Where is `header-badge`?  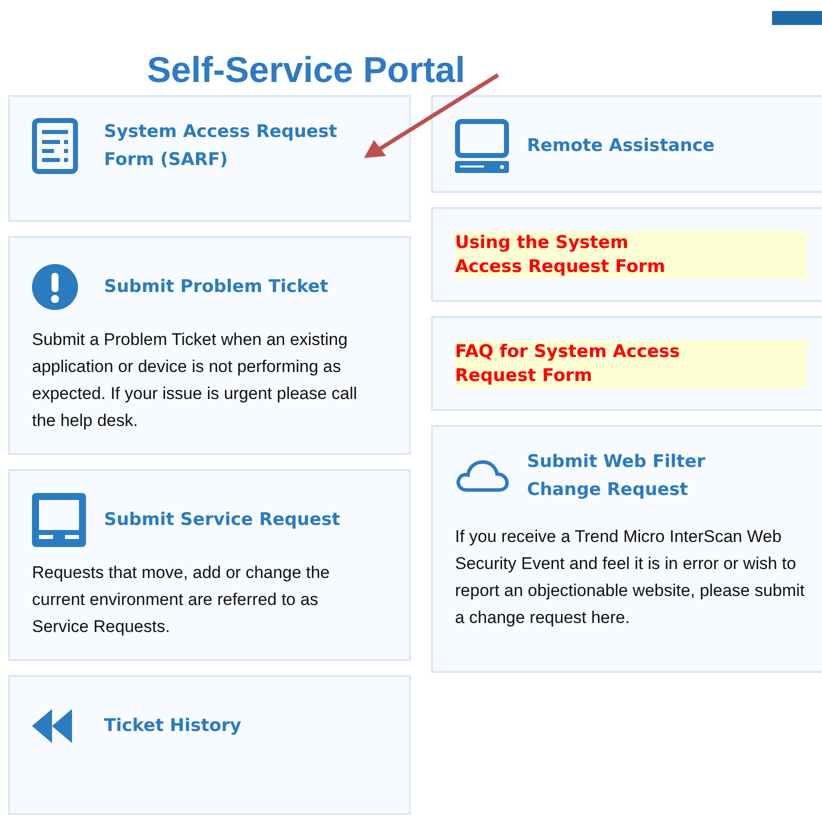 header-badge is located at coordinates (797, 18).